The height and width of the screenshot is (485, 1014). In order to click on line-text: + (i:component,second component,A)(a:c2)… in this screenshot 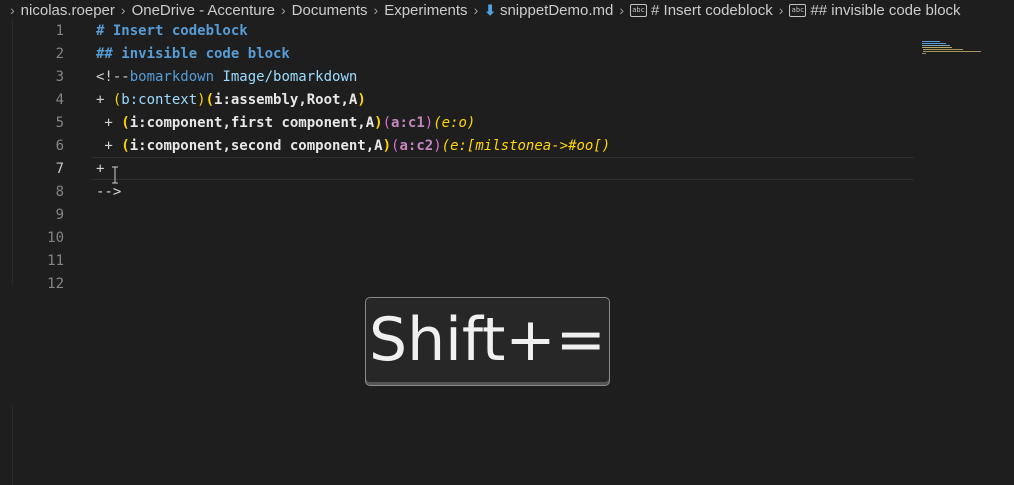, I will do `click(353, 146)`.